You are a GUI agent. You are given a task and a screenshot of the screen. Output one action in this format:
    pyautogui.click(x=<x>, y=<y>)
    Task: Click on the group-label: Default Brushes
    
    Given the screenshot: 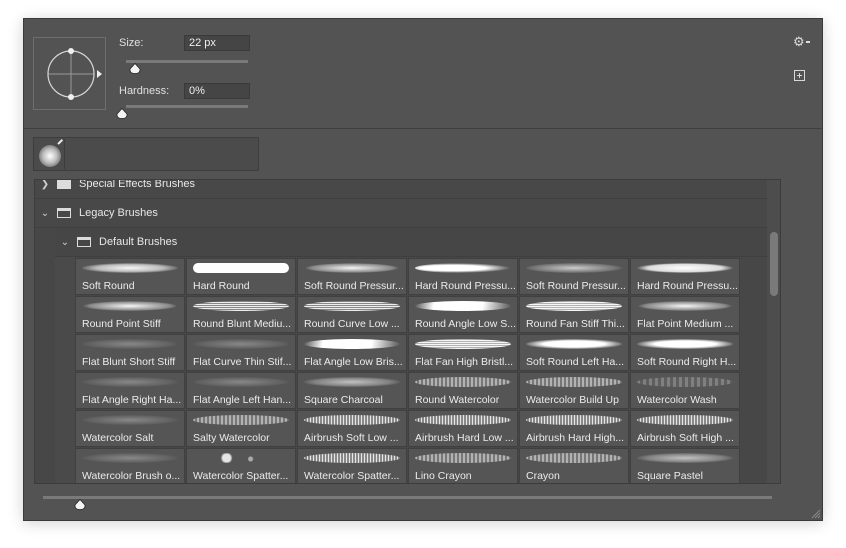 What is the action you would take?
    pyautogui.click(x=138, y=242)
    